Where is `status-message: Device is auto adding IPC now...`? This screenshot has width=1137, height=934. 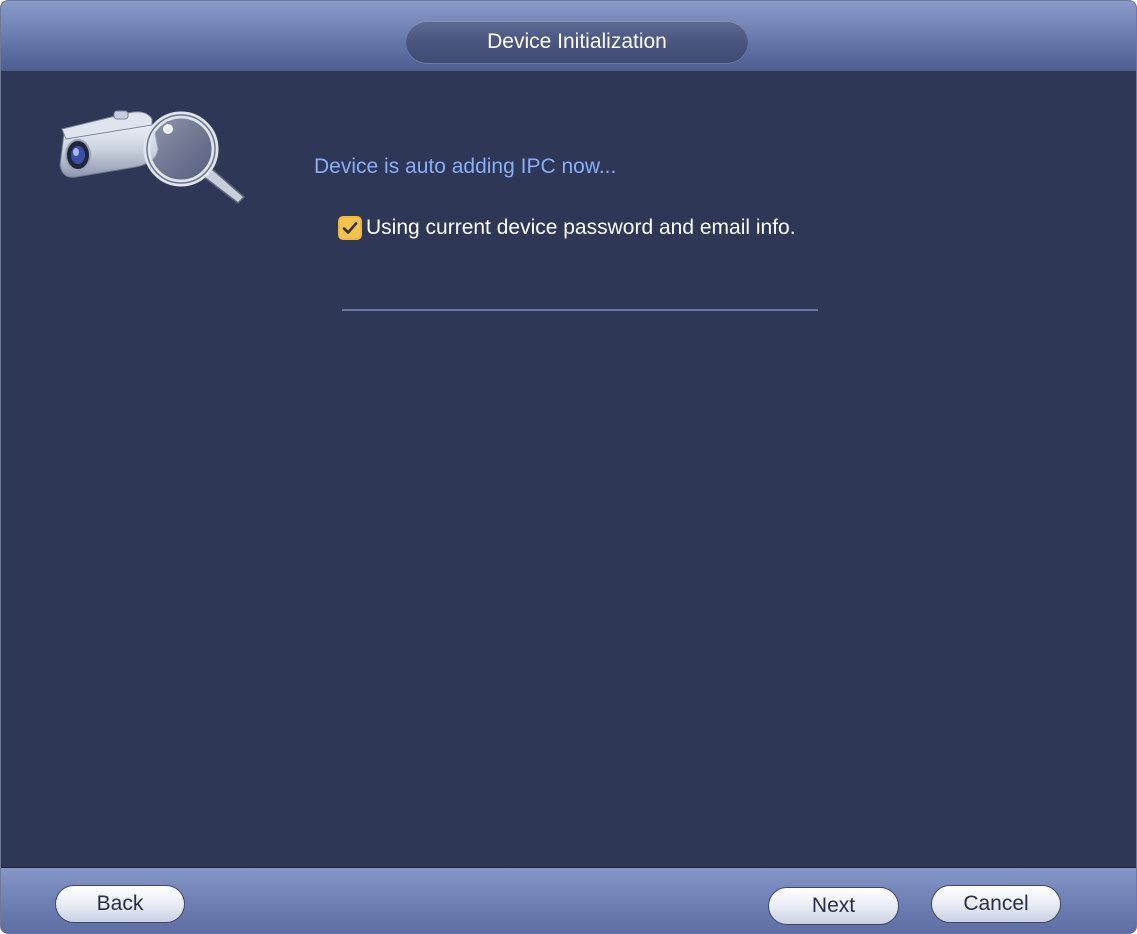
status-message: Device is auto adding IPC now... is located at coordinates (465, 166).